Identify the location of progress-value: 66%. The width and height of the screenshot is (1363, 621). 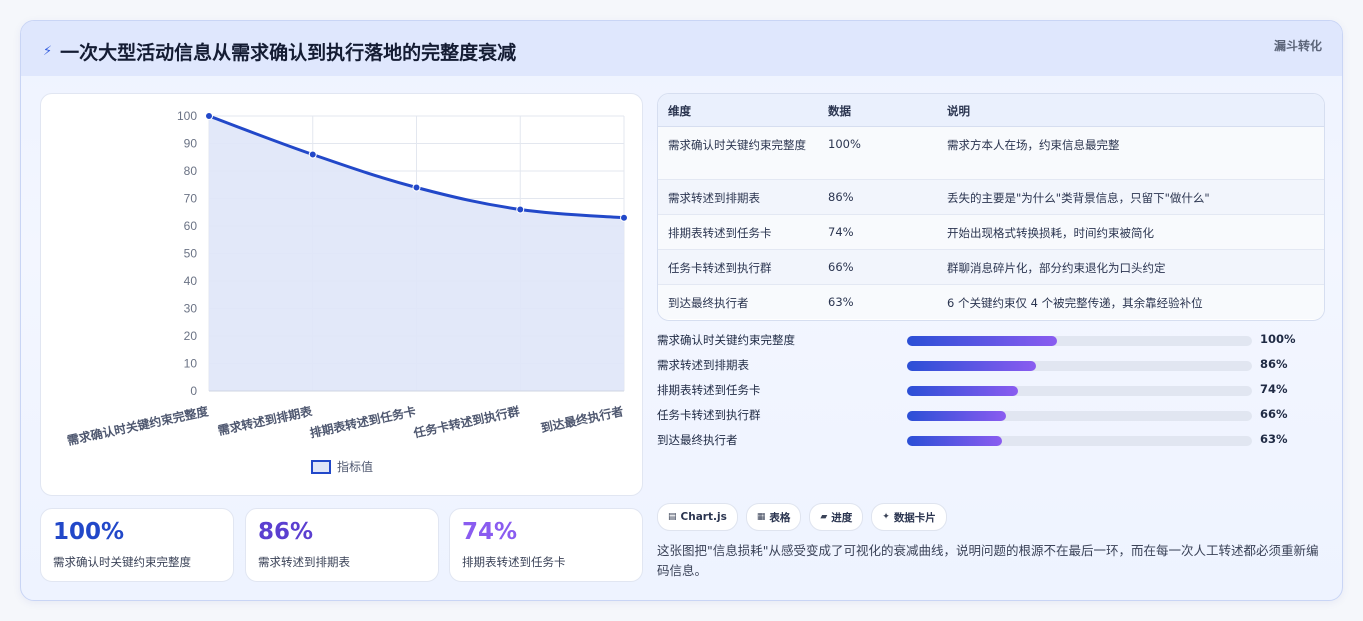
(1274, 414).